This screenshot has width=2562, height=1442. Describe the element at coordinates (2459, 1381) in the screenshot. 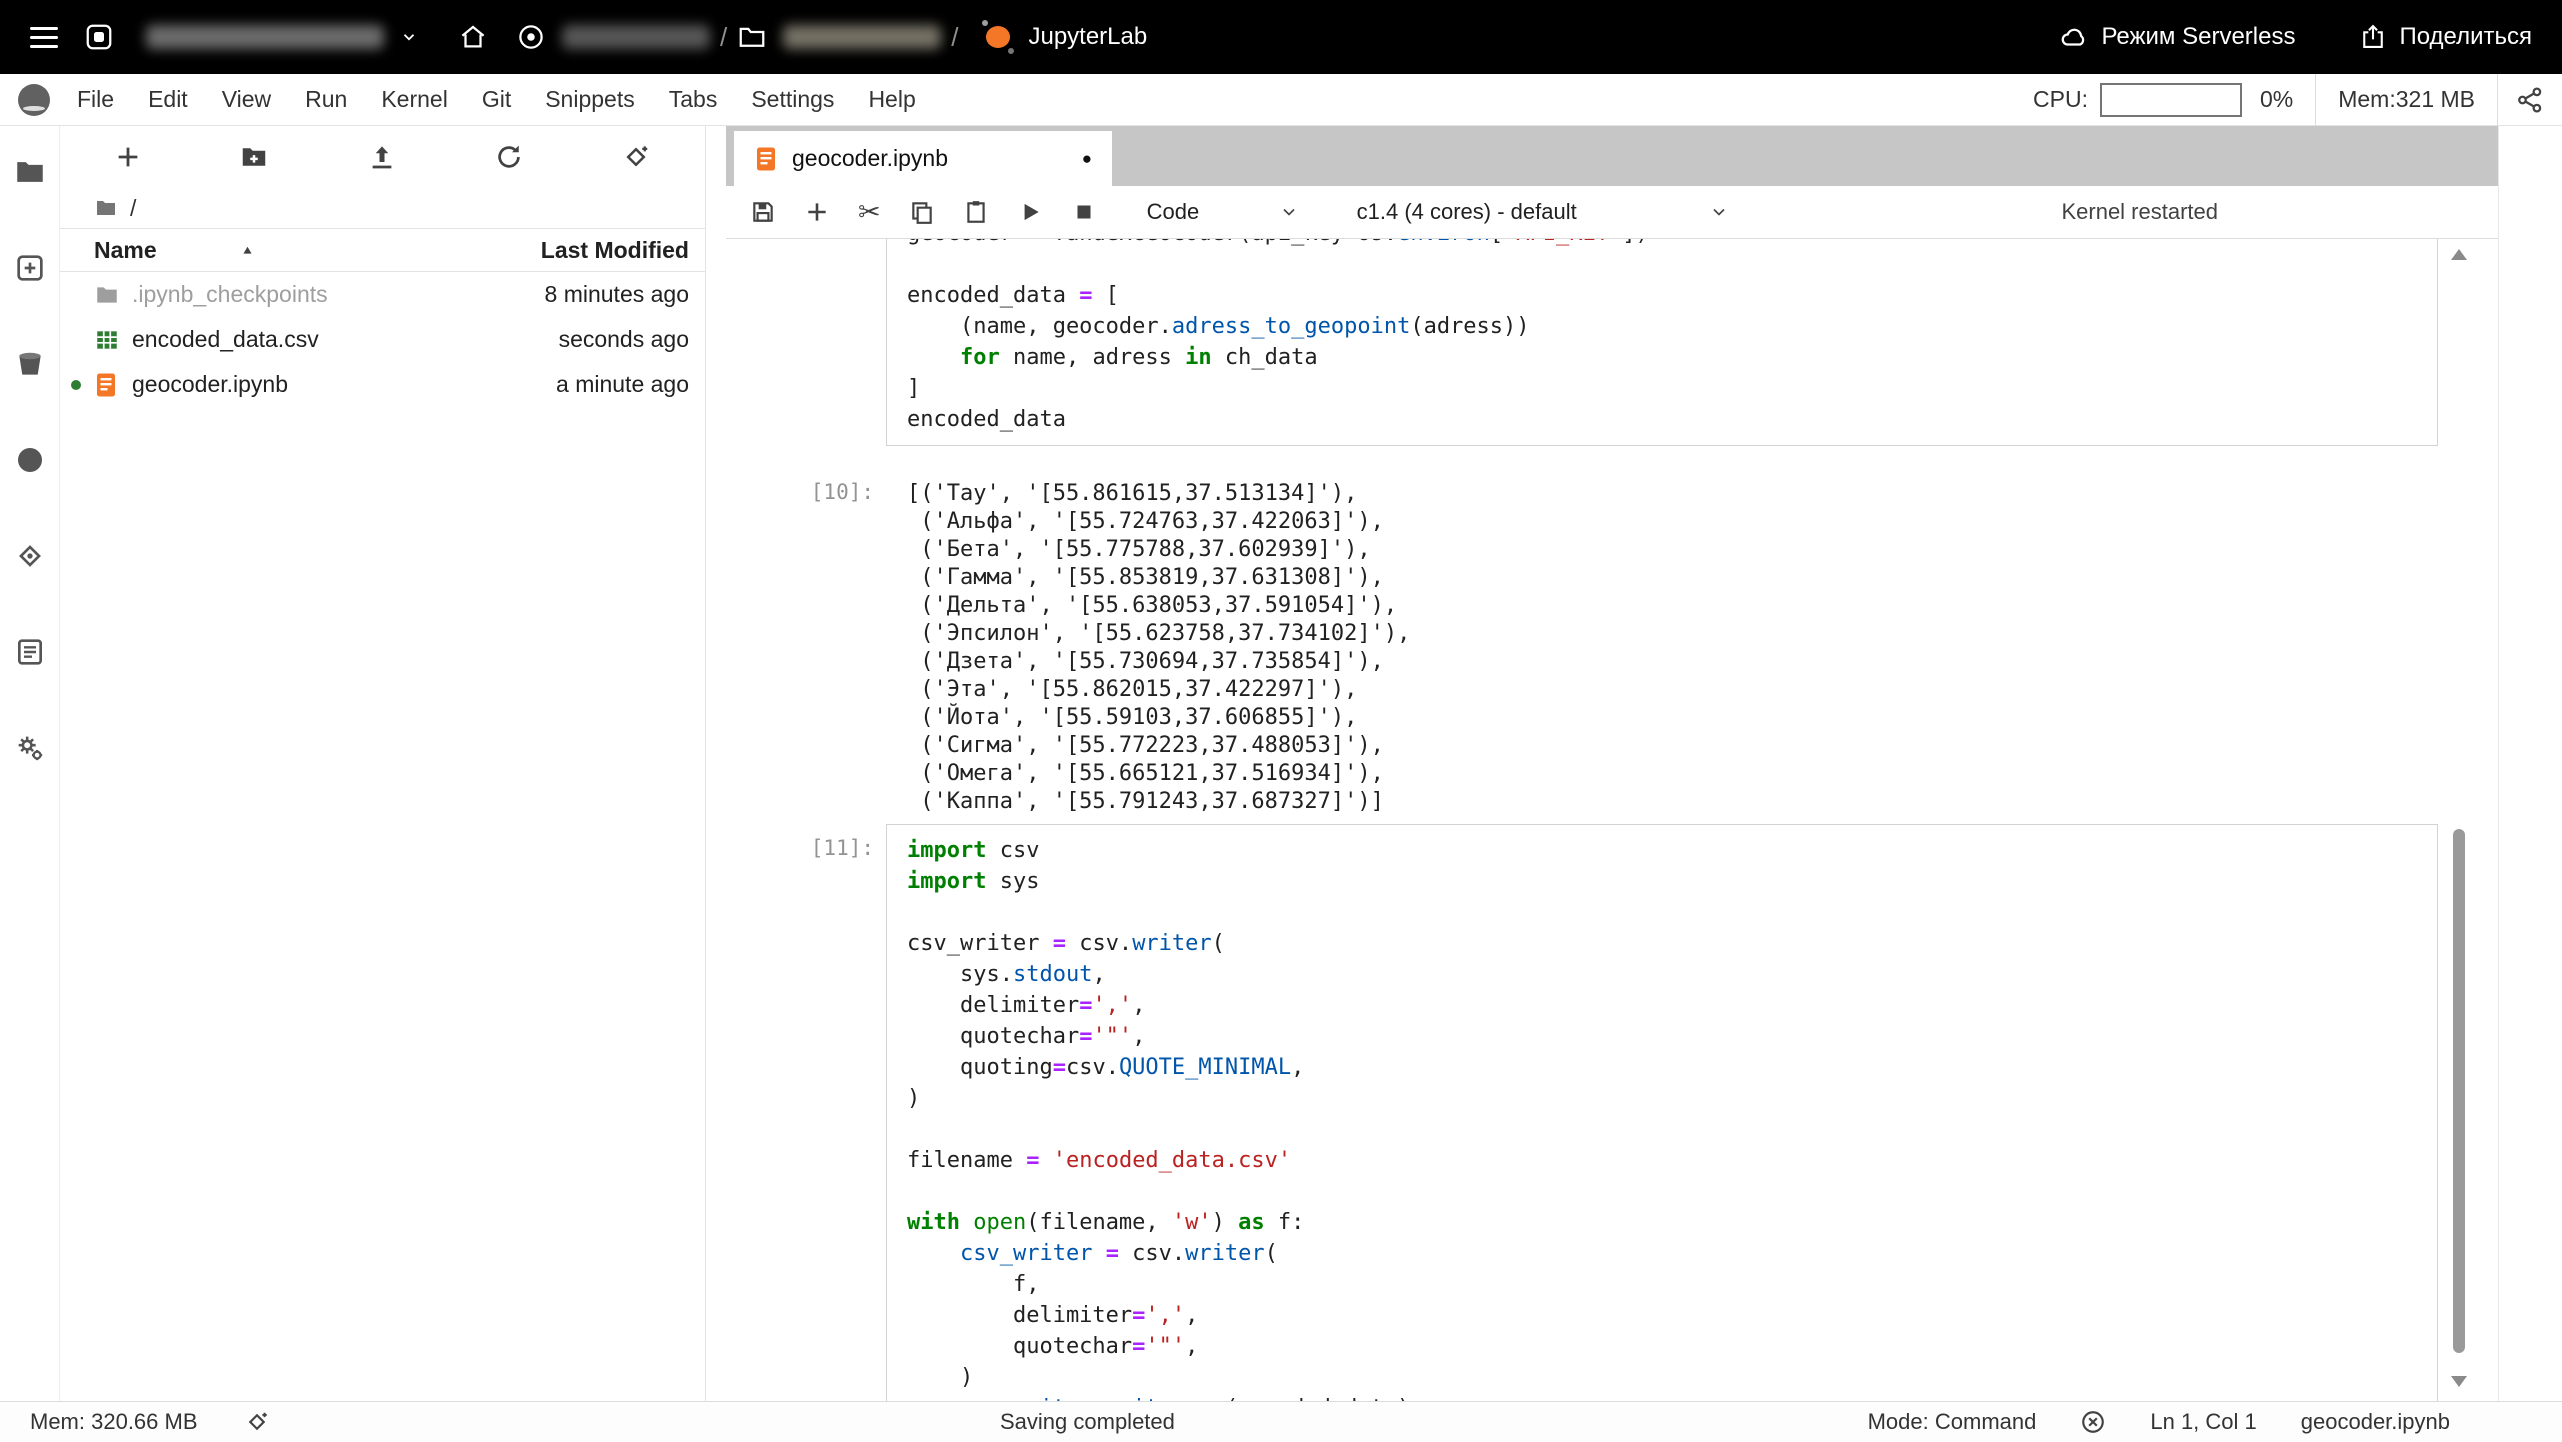

I see `scroll-down-arrow` at that location.